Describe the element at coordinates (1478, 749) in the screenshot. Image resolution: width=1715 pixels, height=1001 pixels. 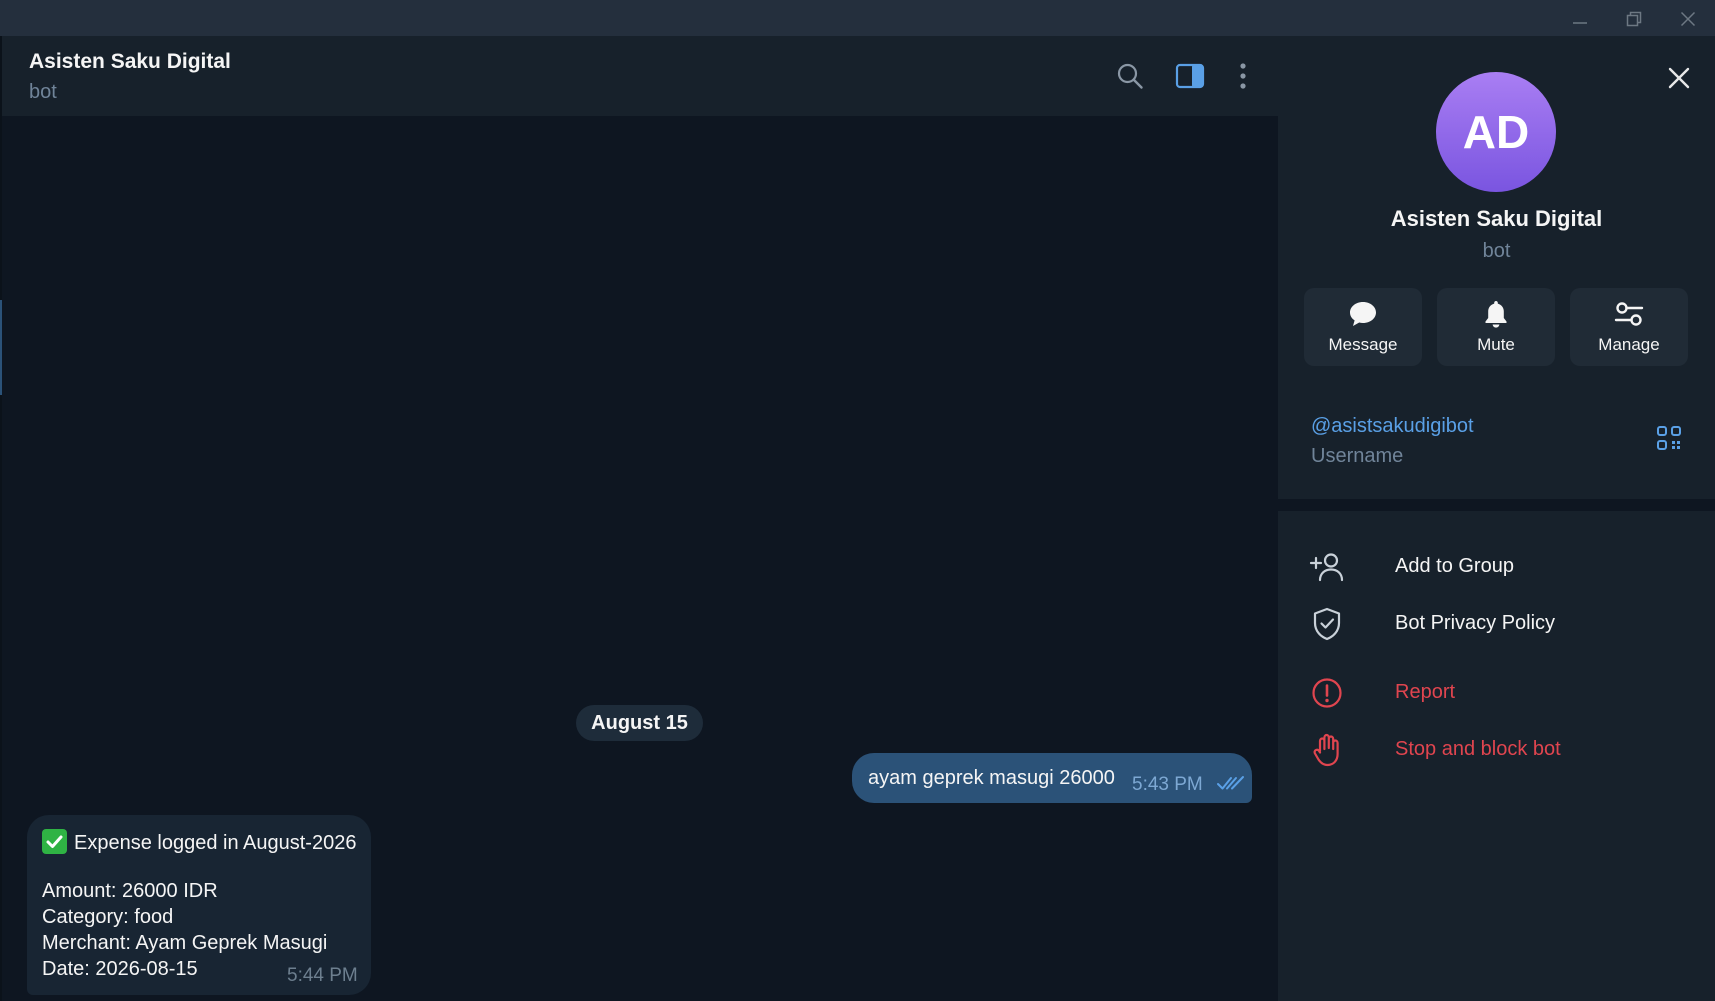
I see `menu-label: Stop and block bot` at that location.